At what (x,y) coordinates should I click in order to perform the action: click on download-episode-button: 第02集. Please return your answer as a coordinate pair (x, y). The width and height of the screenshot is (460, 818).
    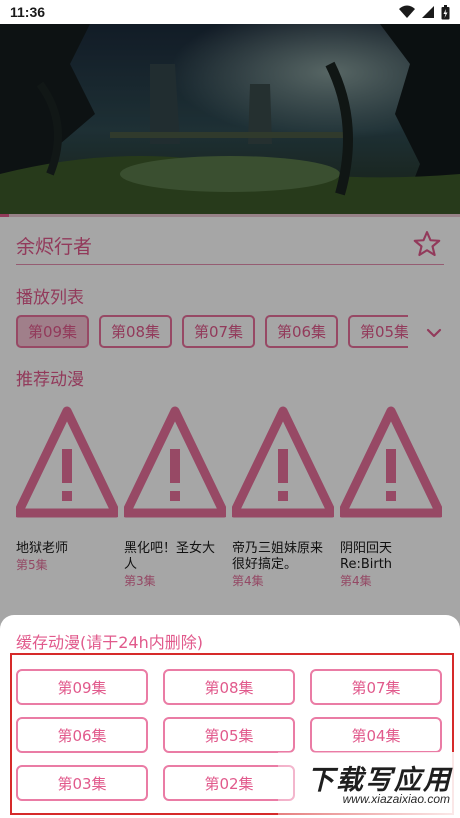
    Looking at the image, I should click on (229, 783).